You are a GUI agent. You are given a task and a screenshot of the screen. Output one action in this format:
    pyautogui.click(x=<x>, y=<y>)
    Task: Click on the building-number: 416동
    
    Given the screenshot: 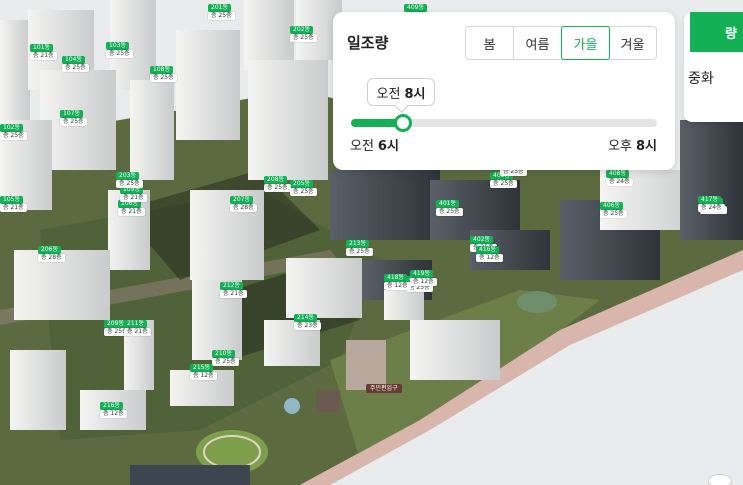 What is the action you would take?
    pyautogui.click(x=487, y=250)
    